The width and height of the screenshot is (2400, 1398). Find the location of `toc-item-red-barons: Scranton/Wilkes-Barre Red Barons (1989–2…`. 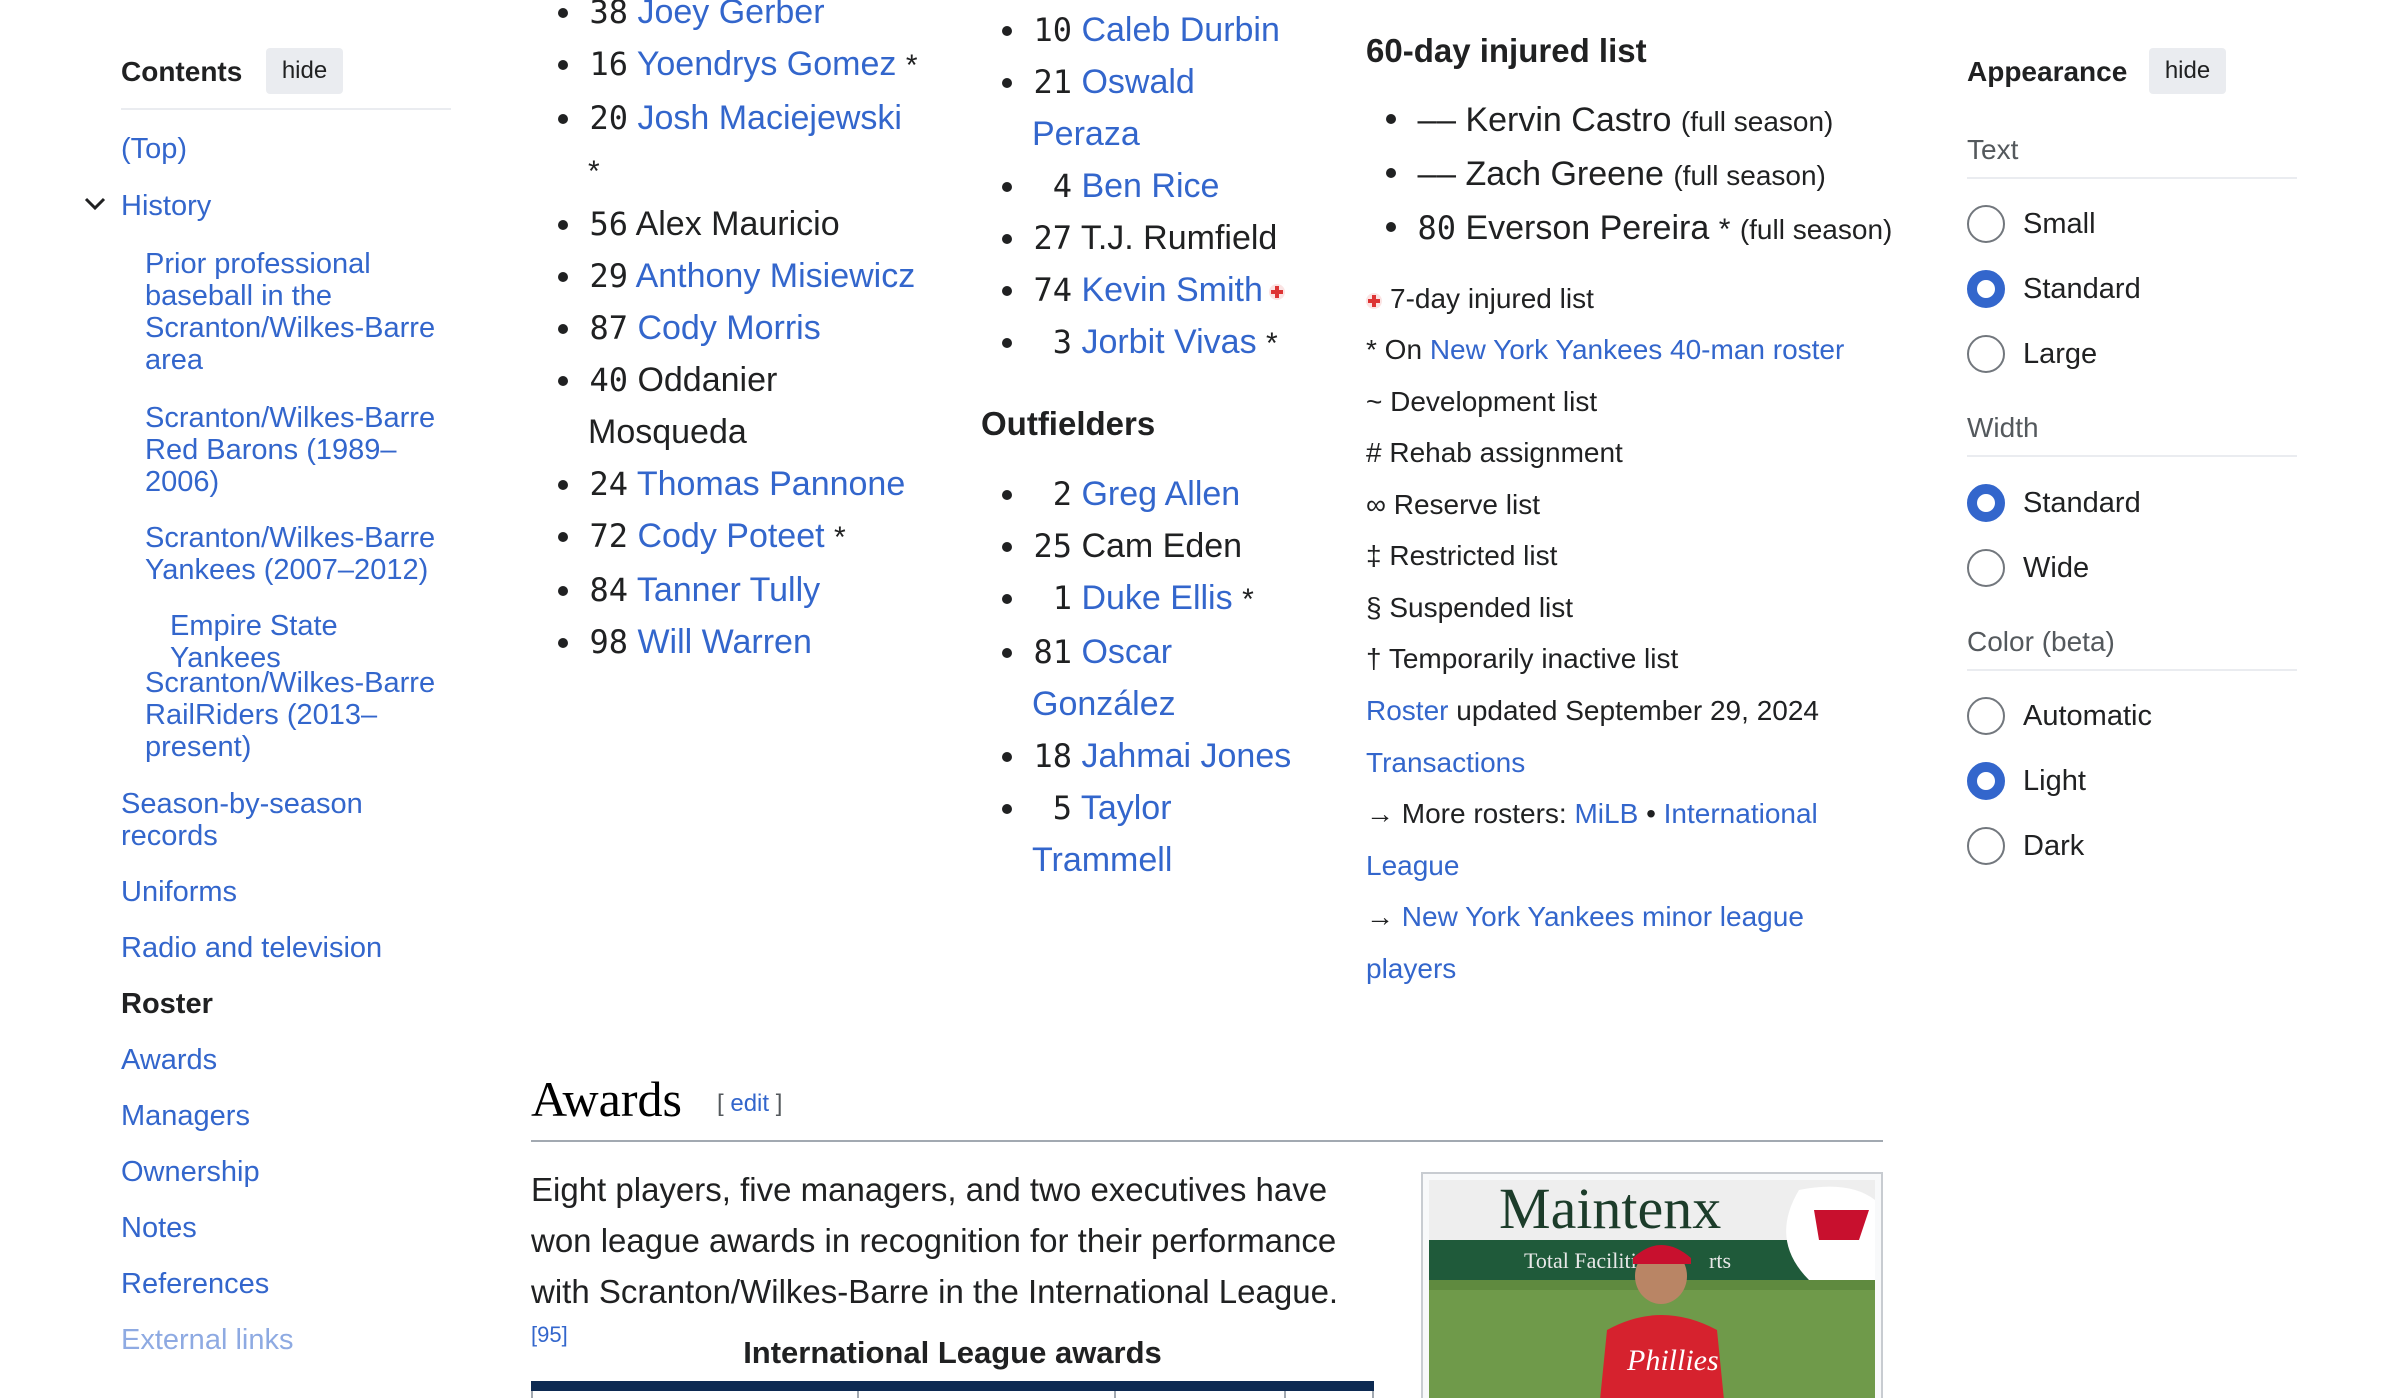

toc-item-red-barons: Scranton/Wilkes-Barre Red Barons (1989–2… is located at coordinates (295, 450).